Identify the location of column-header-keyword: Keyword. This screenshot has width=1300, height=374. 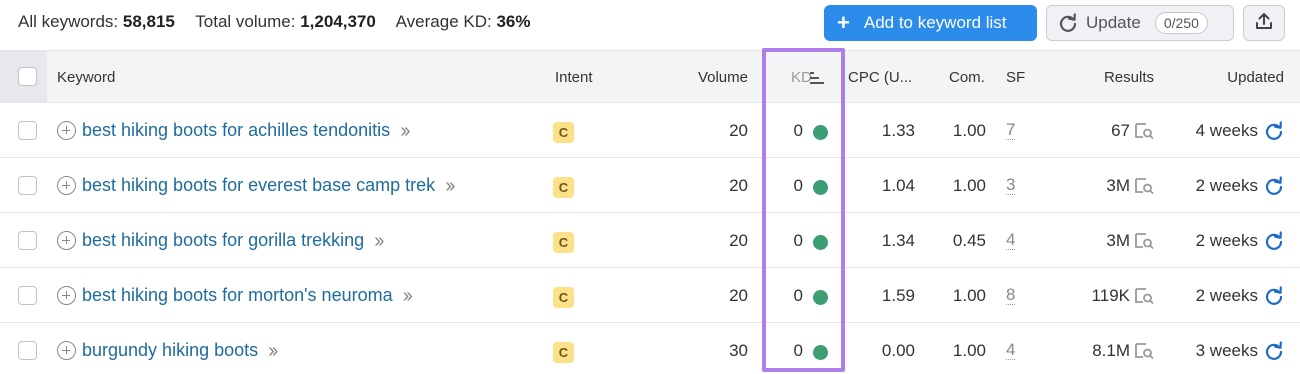
(86, 77).